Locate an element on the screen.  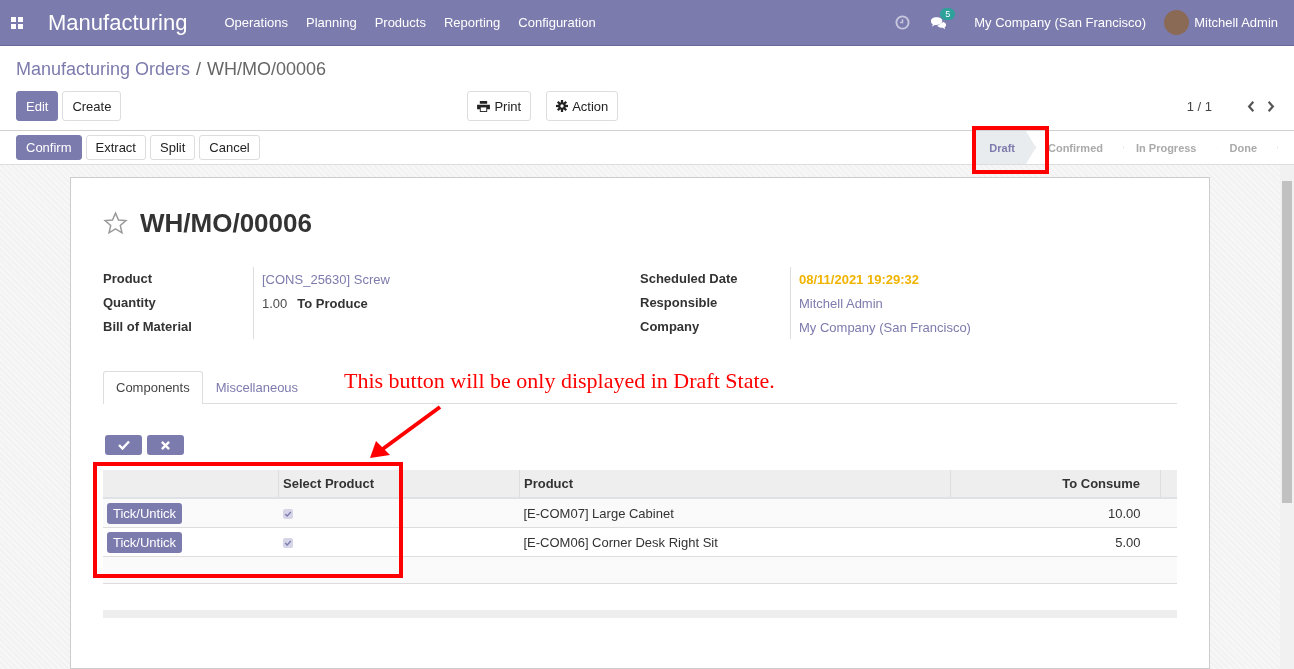
status-stage: In Progress is located at coordinates (1170, 147).